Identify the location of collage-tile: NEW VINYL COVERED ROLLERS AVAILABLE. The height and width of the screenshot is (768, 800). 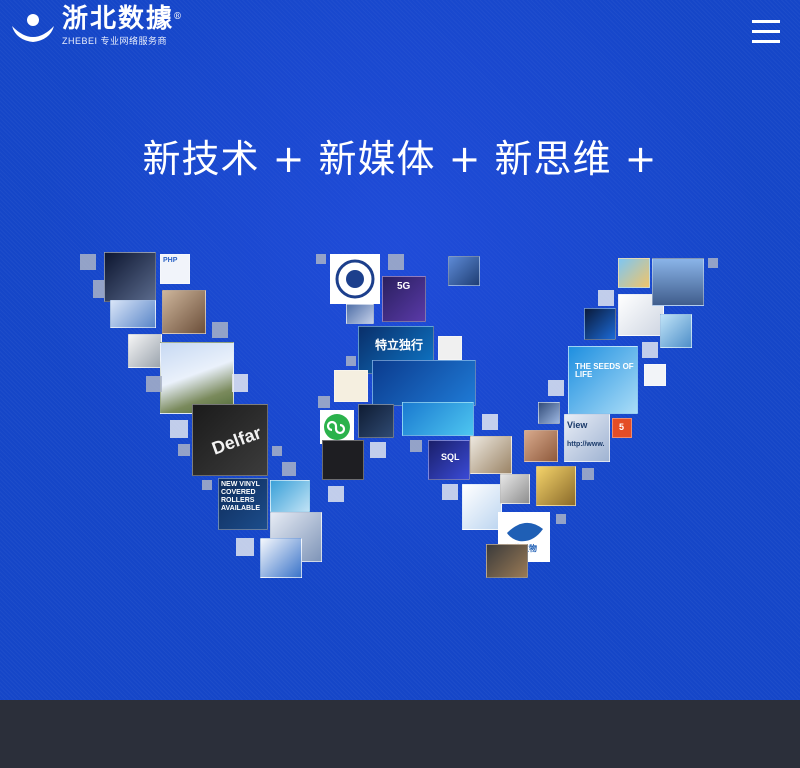
(243, 504).